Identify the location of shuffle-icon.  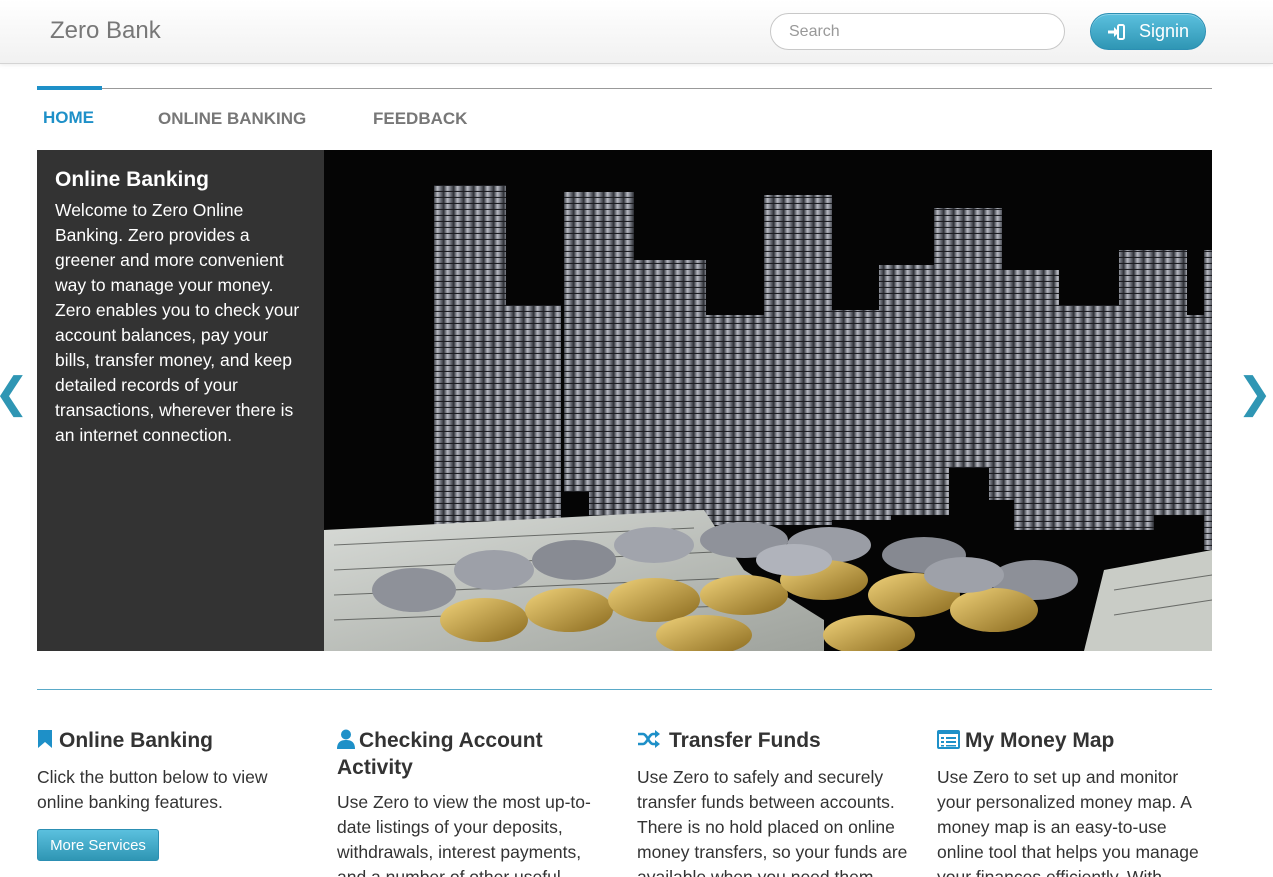
(649, 742).